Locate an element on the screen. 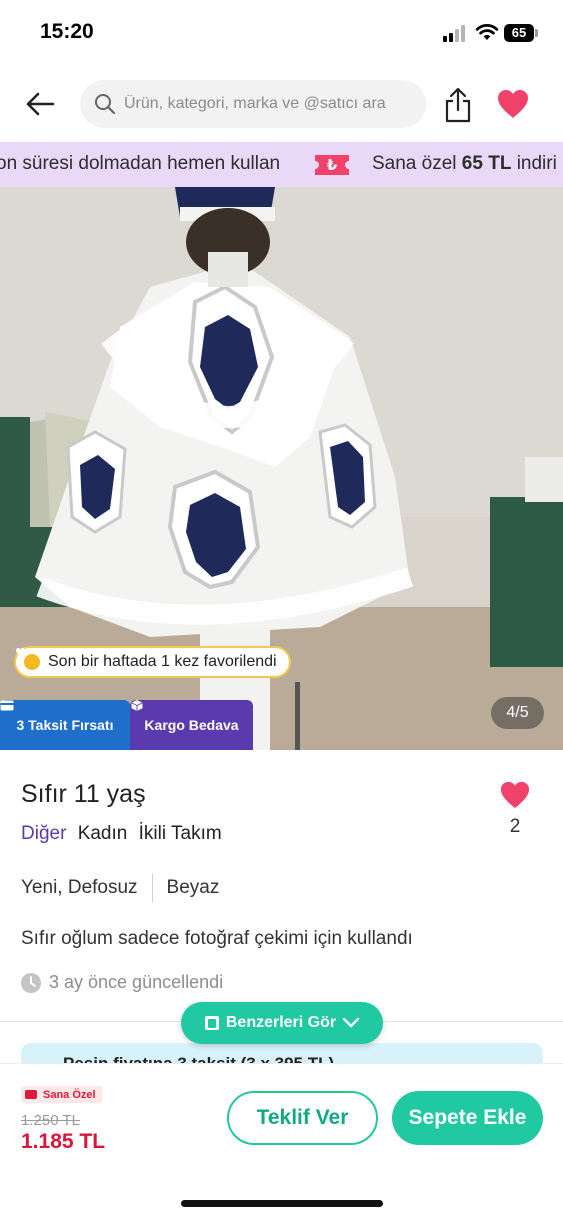 This screenshot has width=563, height=1218. promo-text-right: Sana özel 65 TL indiri is located at coordinates (464, 163).